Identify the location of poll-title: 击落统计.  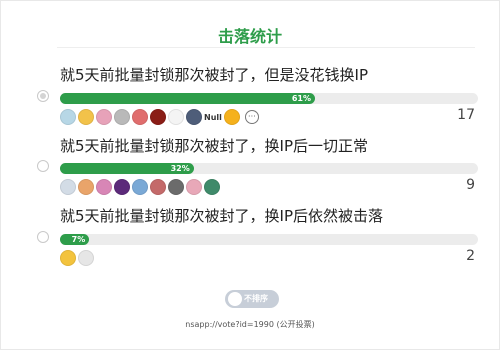
(249, 36).